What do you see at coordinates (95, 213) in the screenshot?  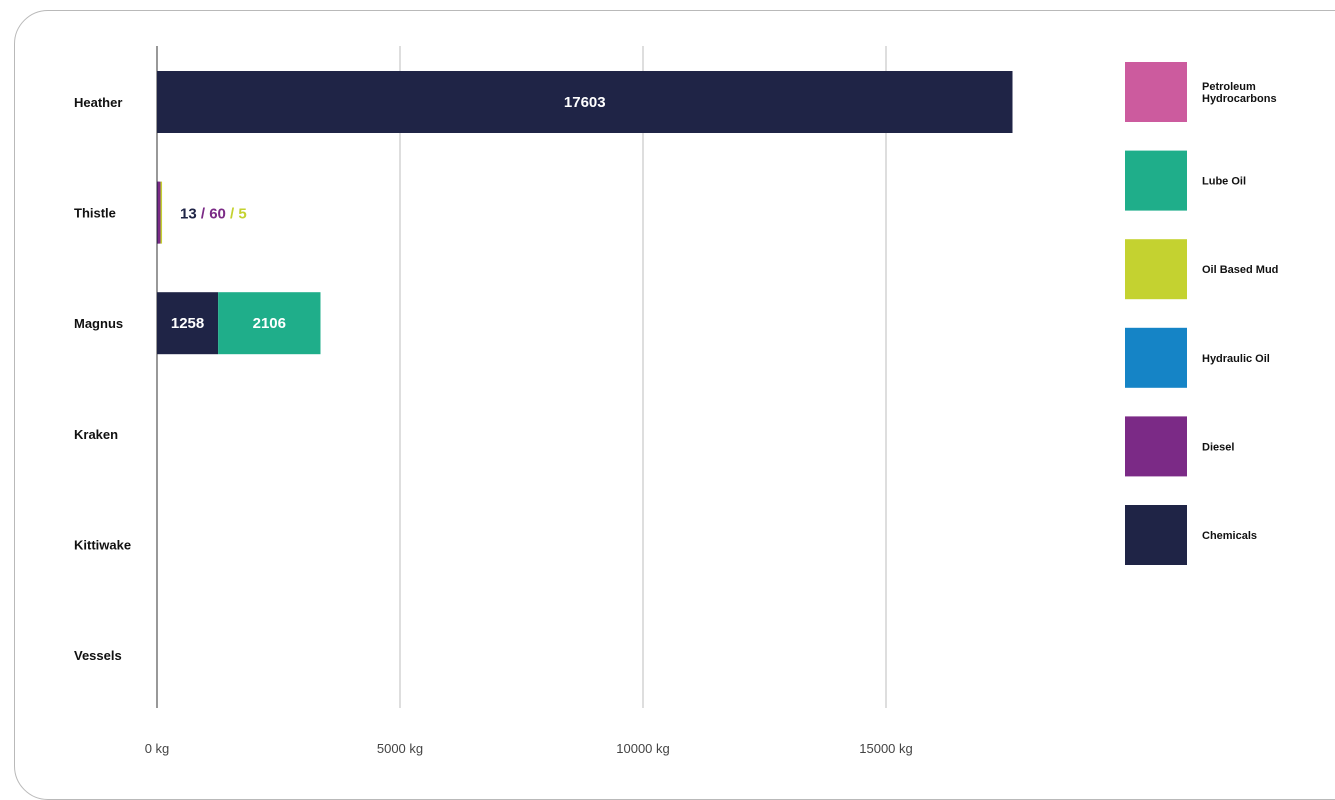 I see `category-label: Thistle` at bounding box center [95, 213].